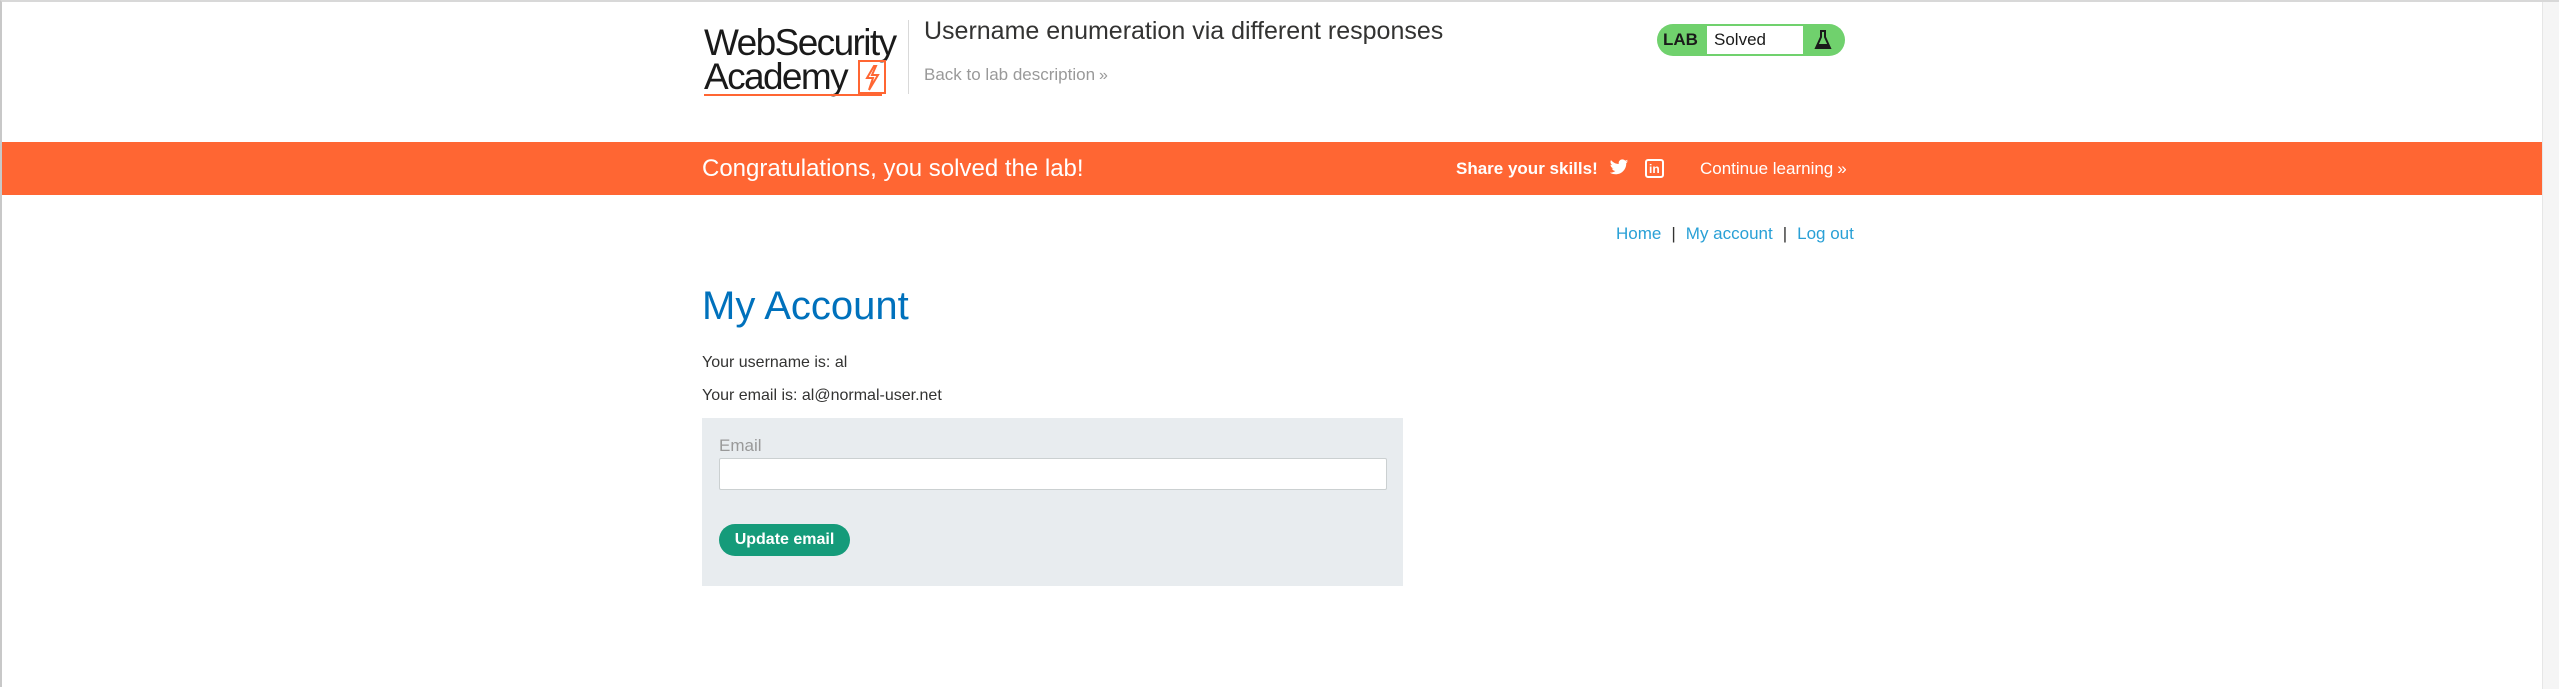 The image size is (2559, 689). What do you see at coordinates (872, 77) in the screenshot?
I see `logo-bolt-icon` at bounding box center [872, 77].